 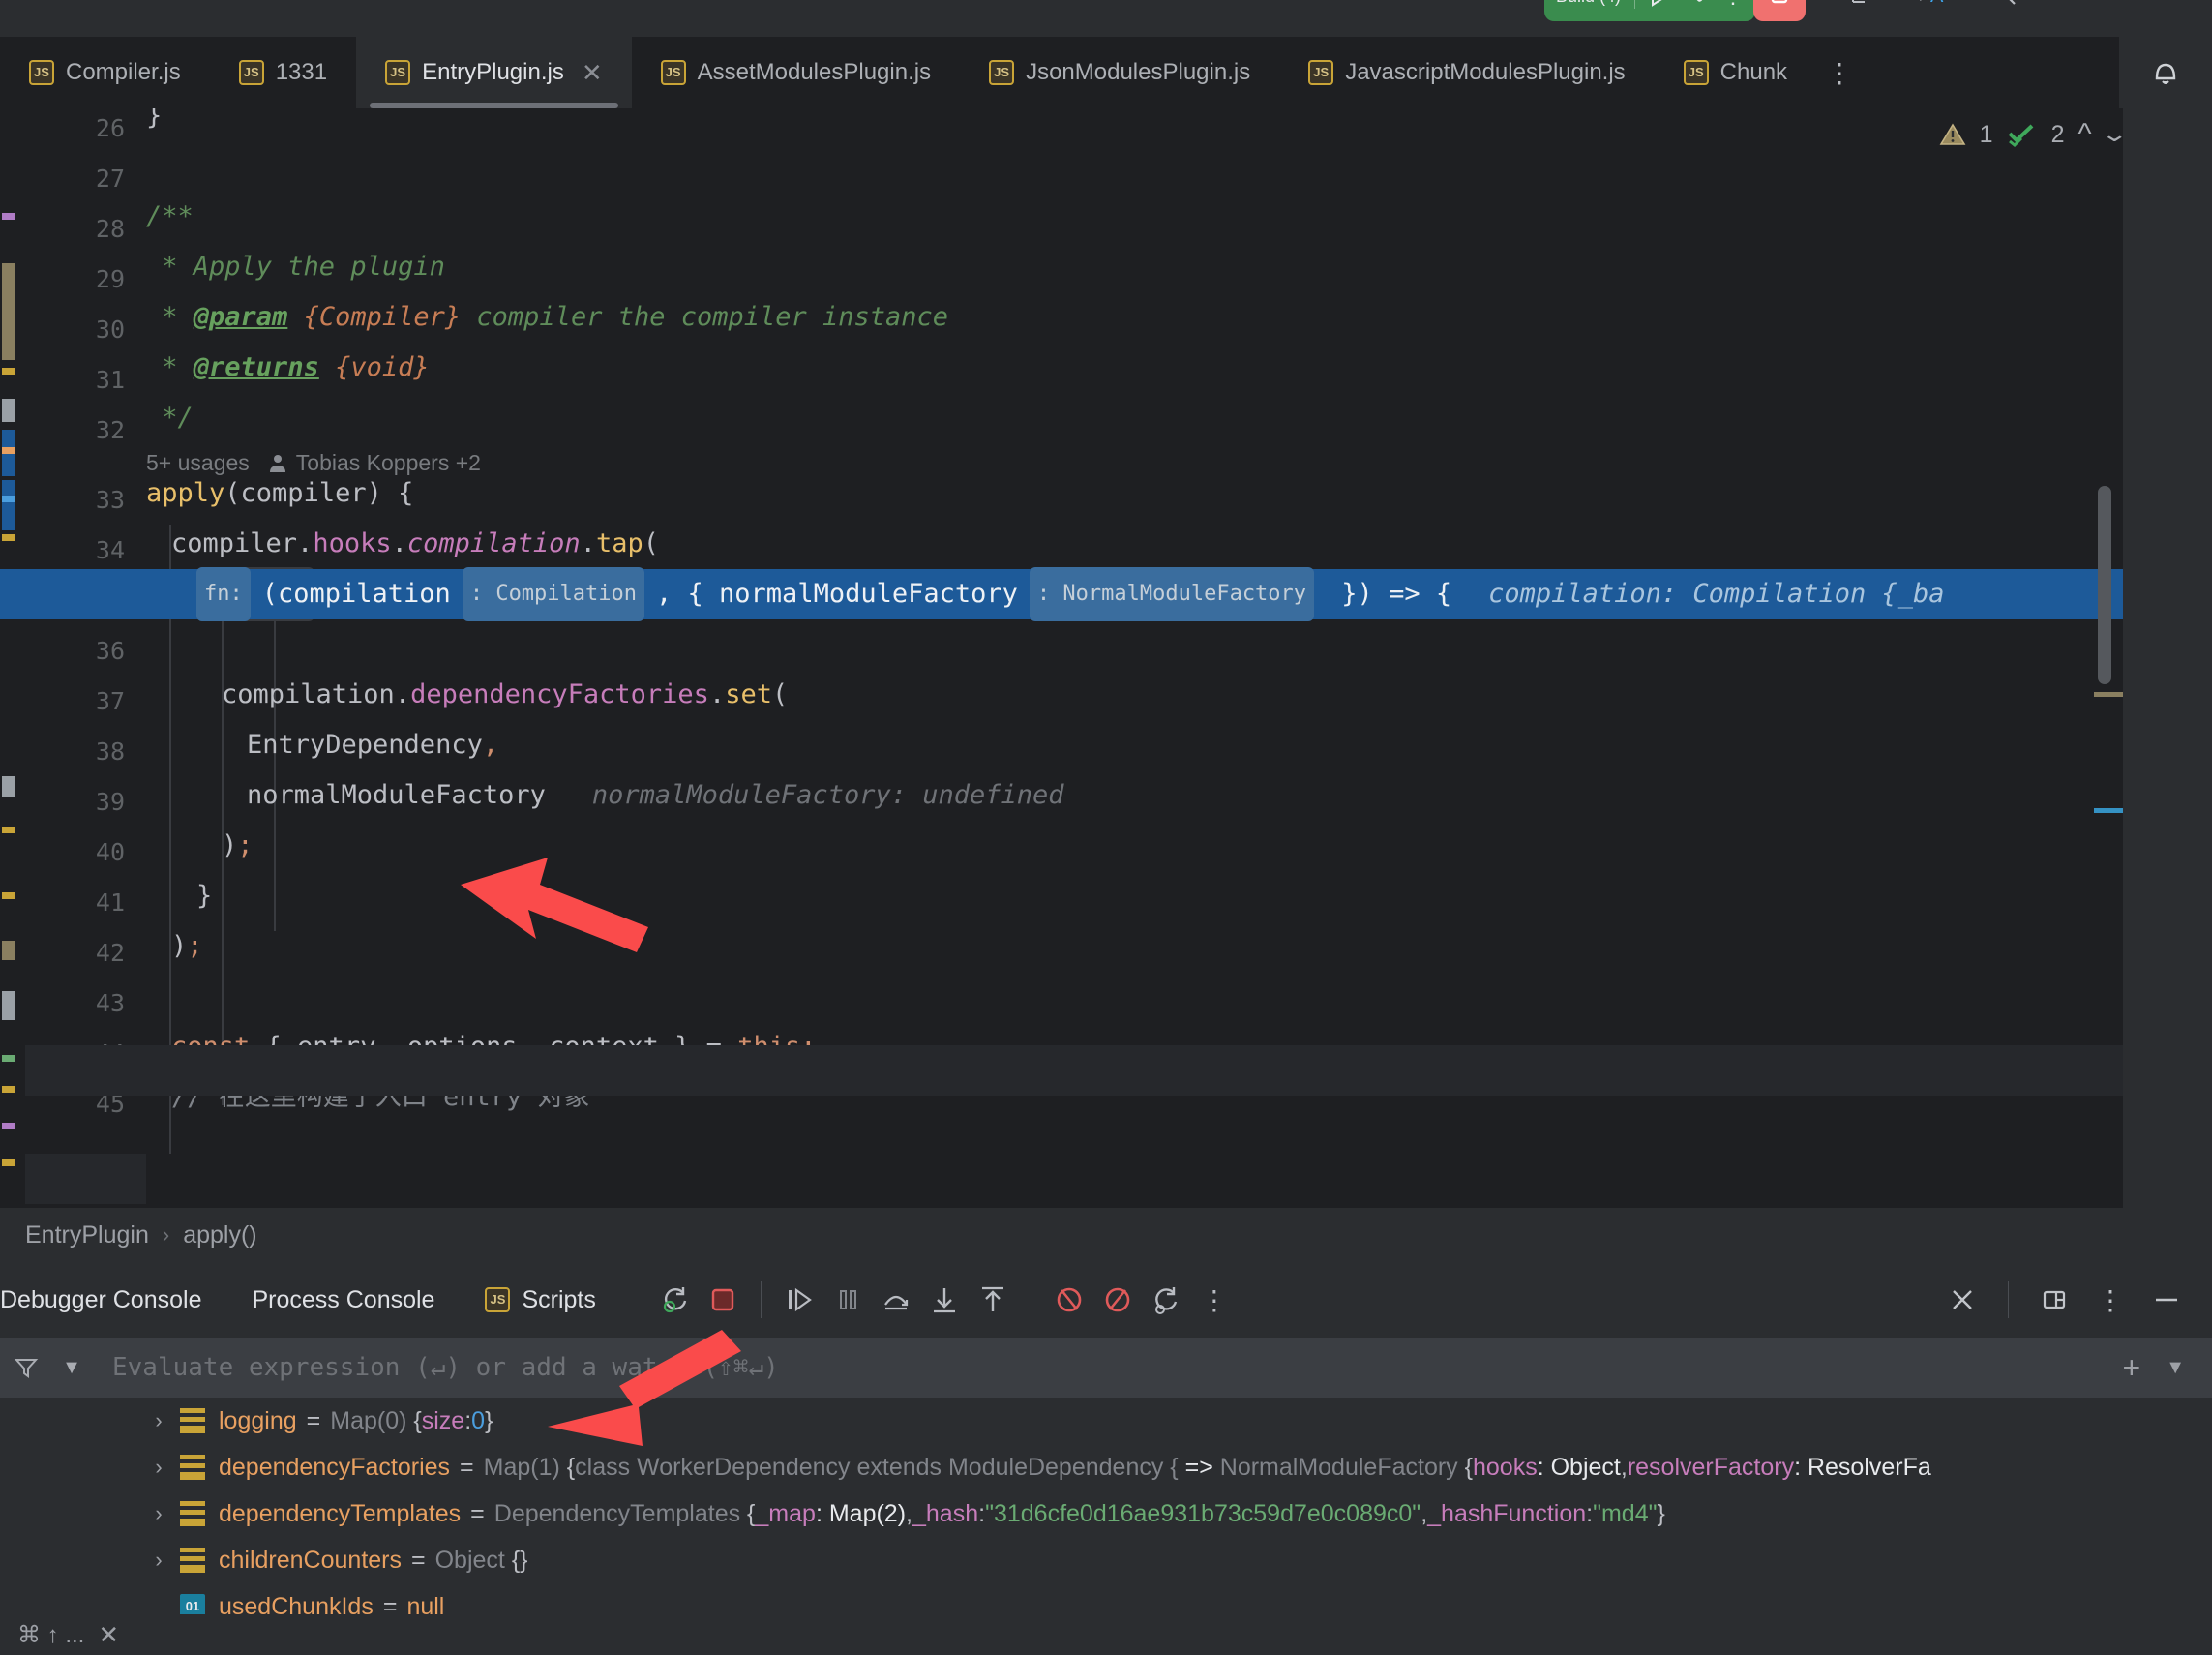 I want to click on filter-button, so click(x=26, y=1368).